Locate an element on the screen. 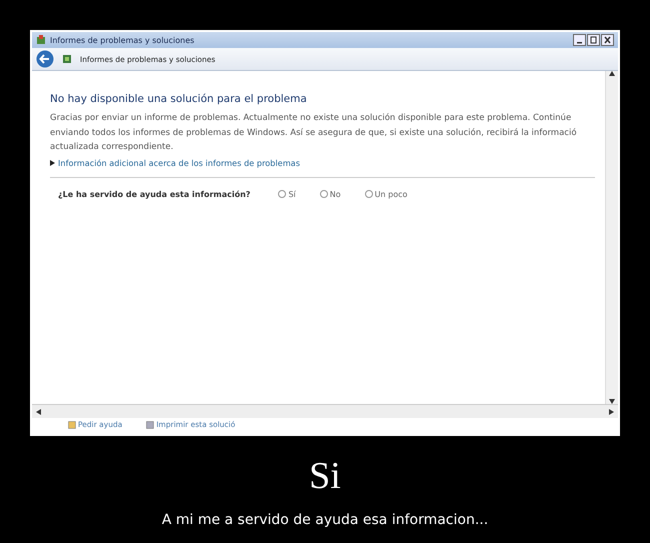 The image size is (650, 543). minimize-icon is located at coordinates (579, 40).